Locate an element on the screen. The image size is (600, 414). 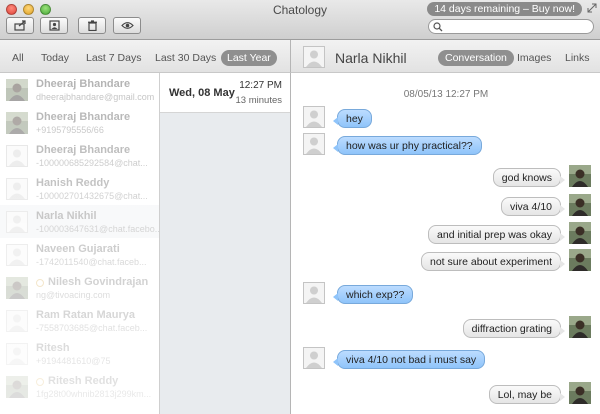
contact-name: Ritesh is located at coordinates (53, 348).